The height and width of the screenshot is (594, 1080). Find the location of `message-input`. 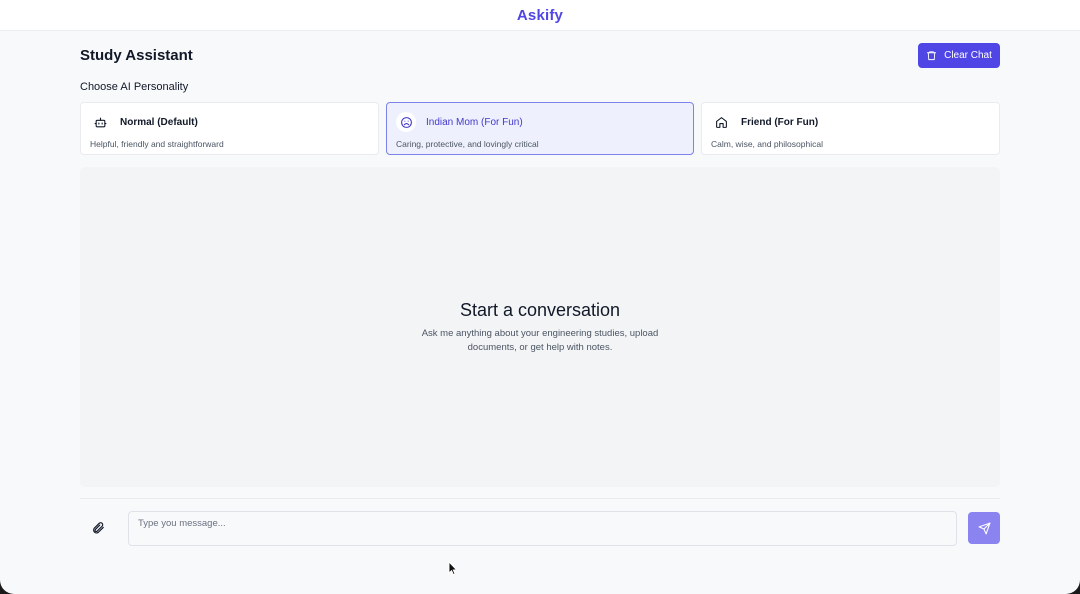

message-input is located at coordinates (542, 528).